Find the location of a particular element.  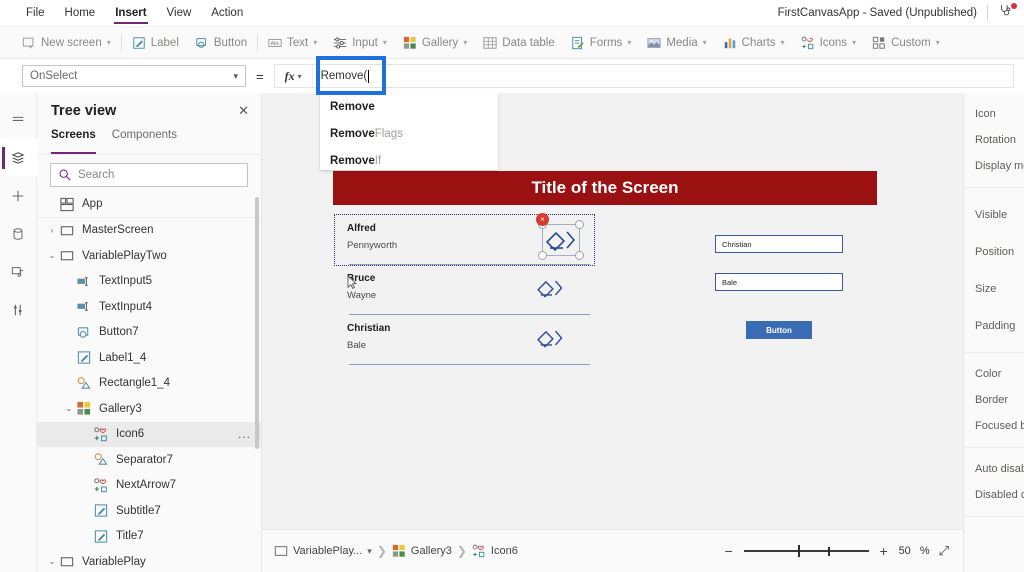

property-group-2: Color Border Focused bor is located at coordinates (994, 400).